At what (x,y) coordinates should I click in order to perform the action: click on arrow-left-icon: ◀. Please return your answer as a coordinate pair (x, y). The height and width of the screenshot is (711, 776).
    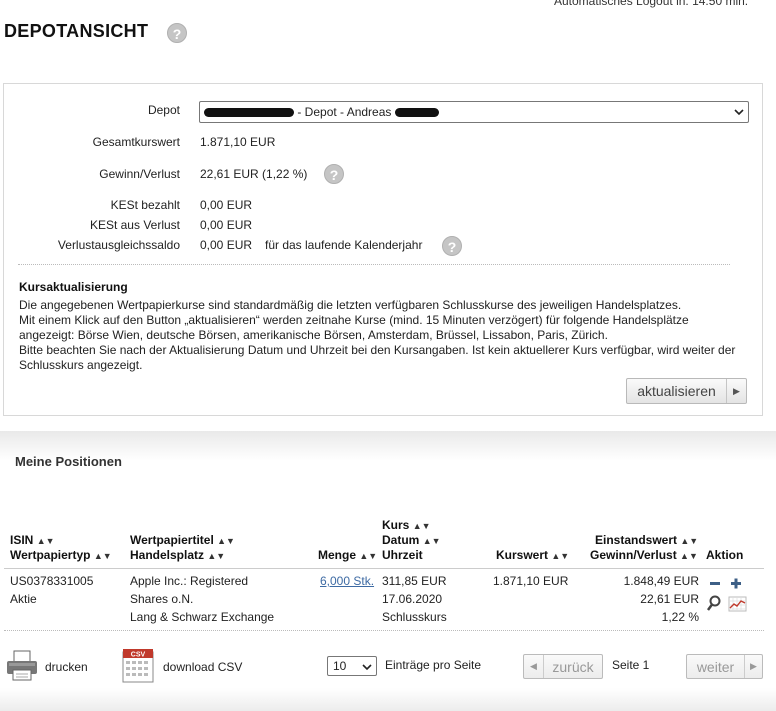
    Looking at the image, I should click on (534, 666).